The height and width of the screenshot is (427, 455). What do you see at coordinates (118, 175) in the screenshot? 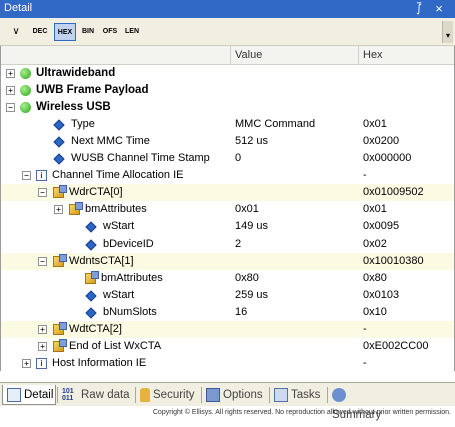
I see `field-name: Channel Time Allocation IE` at bounding box center [118, 175].